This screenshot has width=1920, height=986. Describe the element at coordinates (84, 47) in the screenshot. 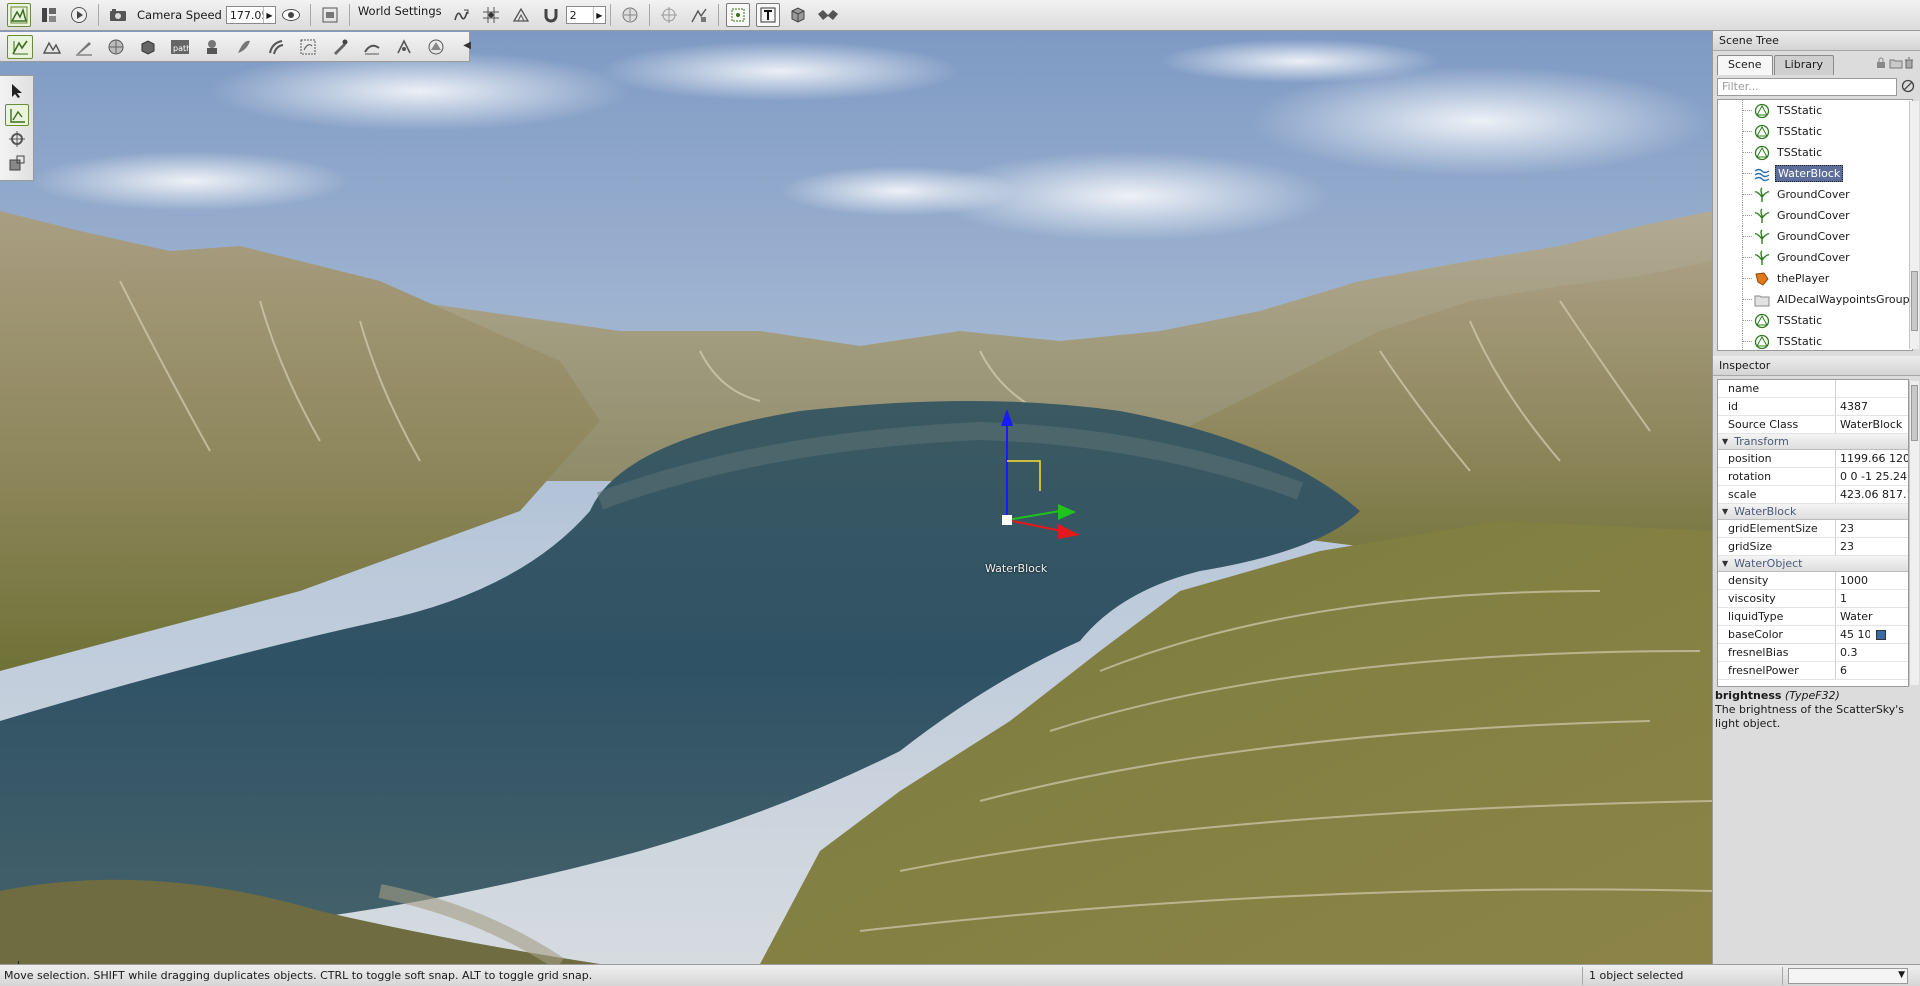

I see `terrain-painter-icon` at that location.